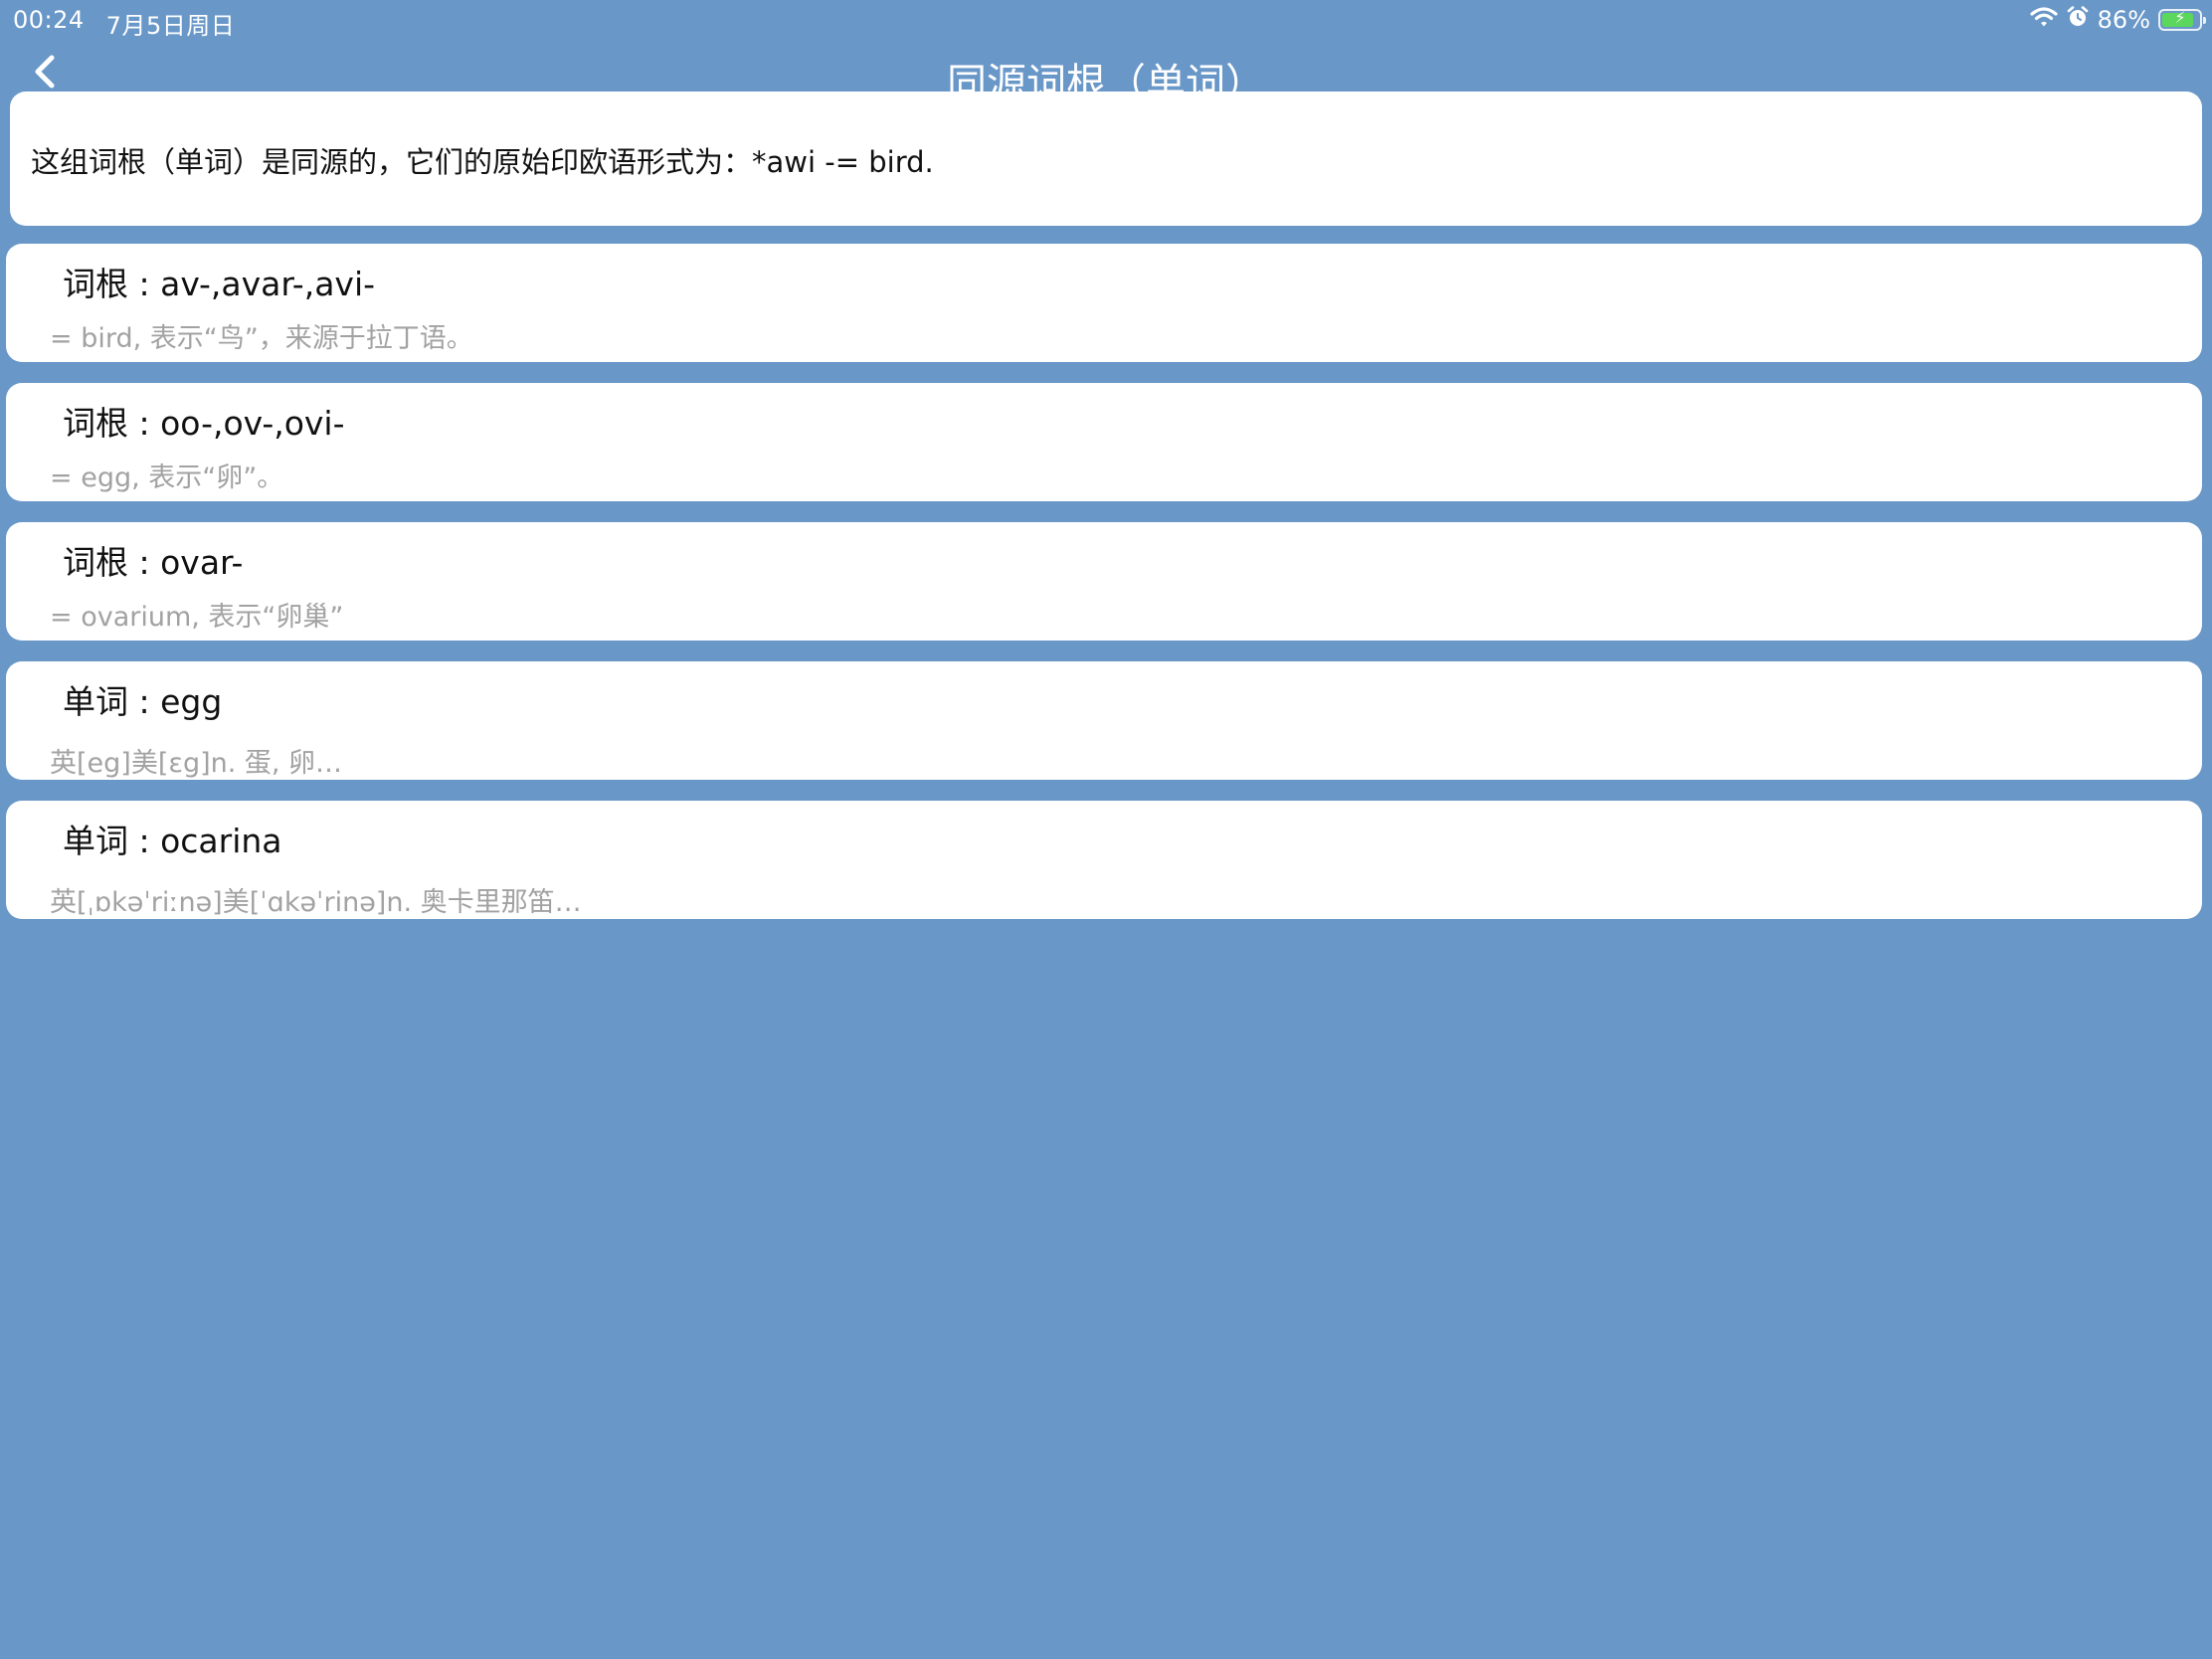 The height and width of the screenshot is (1659, 2212). I want to click on status-left: 00:24 7月5日周日, so click(124, 23).